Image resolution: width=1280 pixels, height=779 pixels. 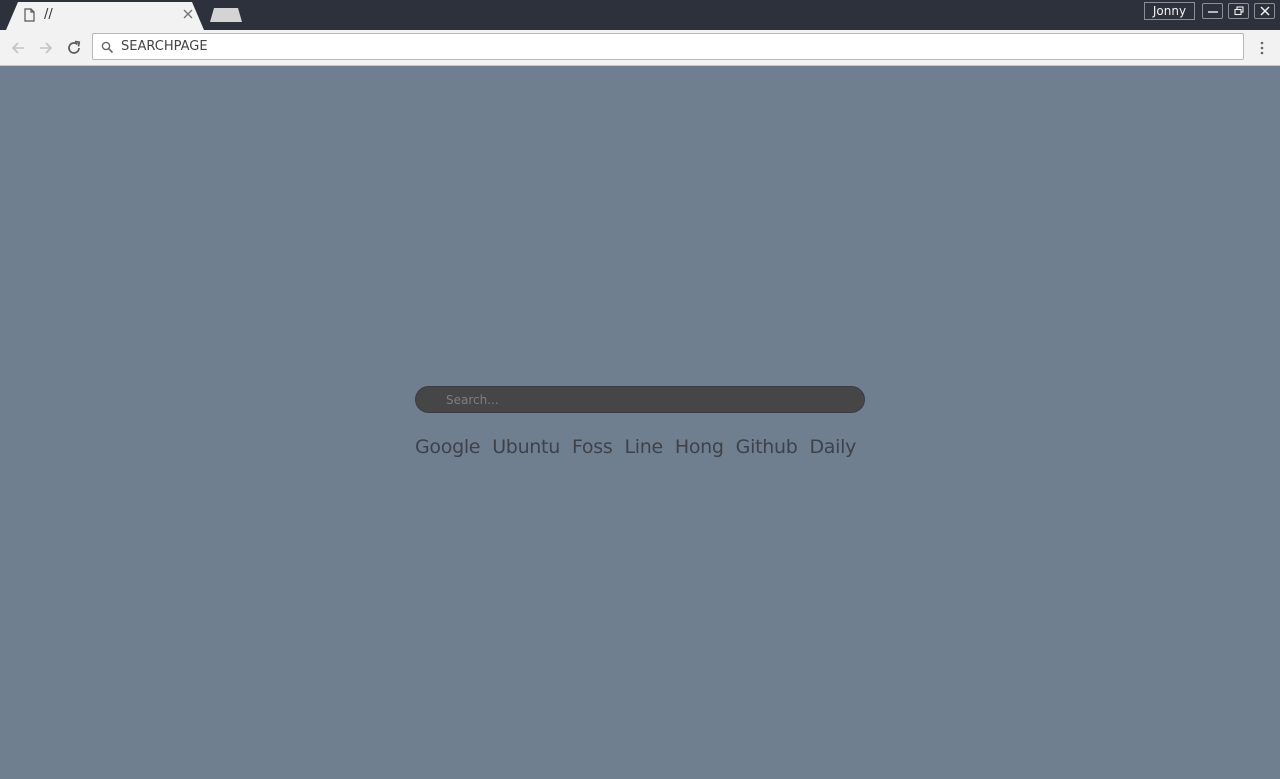 I want to click on restore-button, so click(x=1238, y=11).